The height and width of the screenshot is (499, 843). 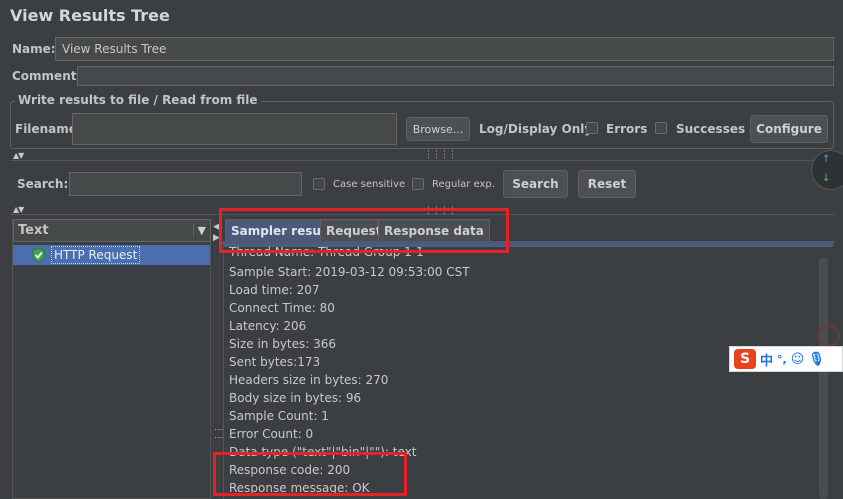 I want to click on sampler-line: Sent bytes:173, so click(x=275, y=362).